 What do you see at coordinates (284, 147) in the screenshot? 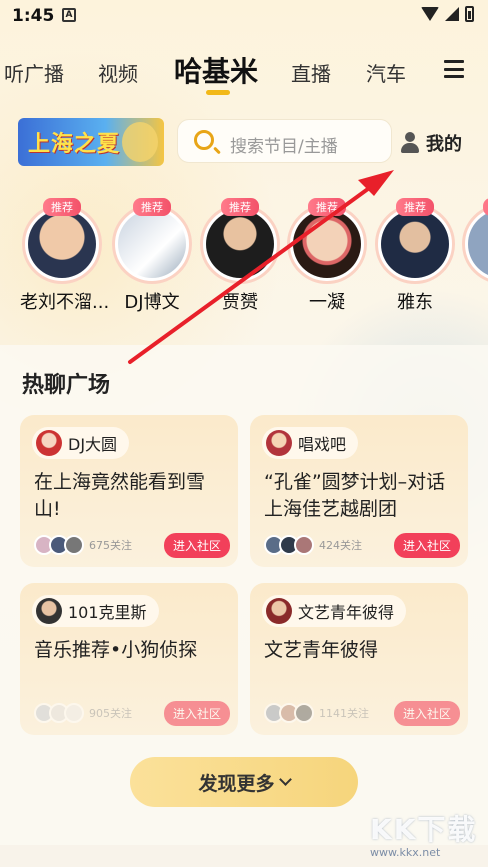
I see `search-placeholder: 搜索节目/主播` at bounding box center [284, 147].